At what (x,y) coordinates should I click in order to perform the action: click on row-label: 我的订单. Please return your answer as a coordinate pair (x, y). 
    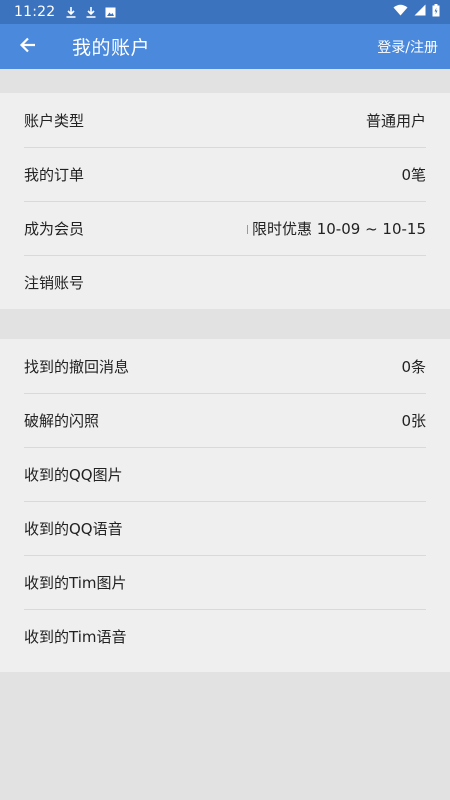
    Looking at the image, I should click on (54, 175).